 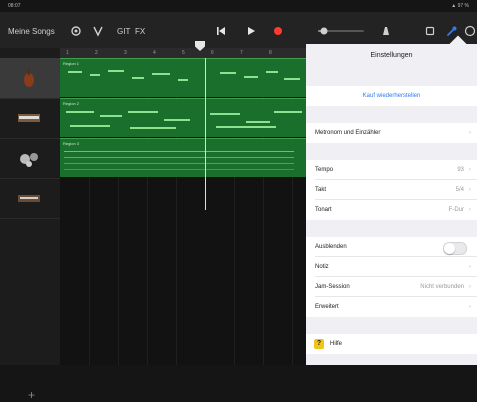 What do you see at coordinates (71, 143) in the screenshot?
I see `region-label: Region 3` at bounding box center [71, 143].